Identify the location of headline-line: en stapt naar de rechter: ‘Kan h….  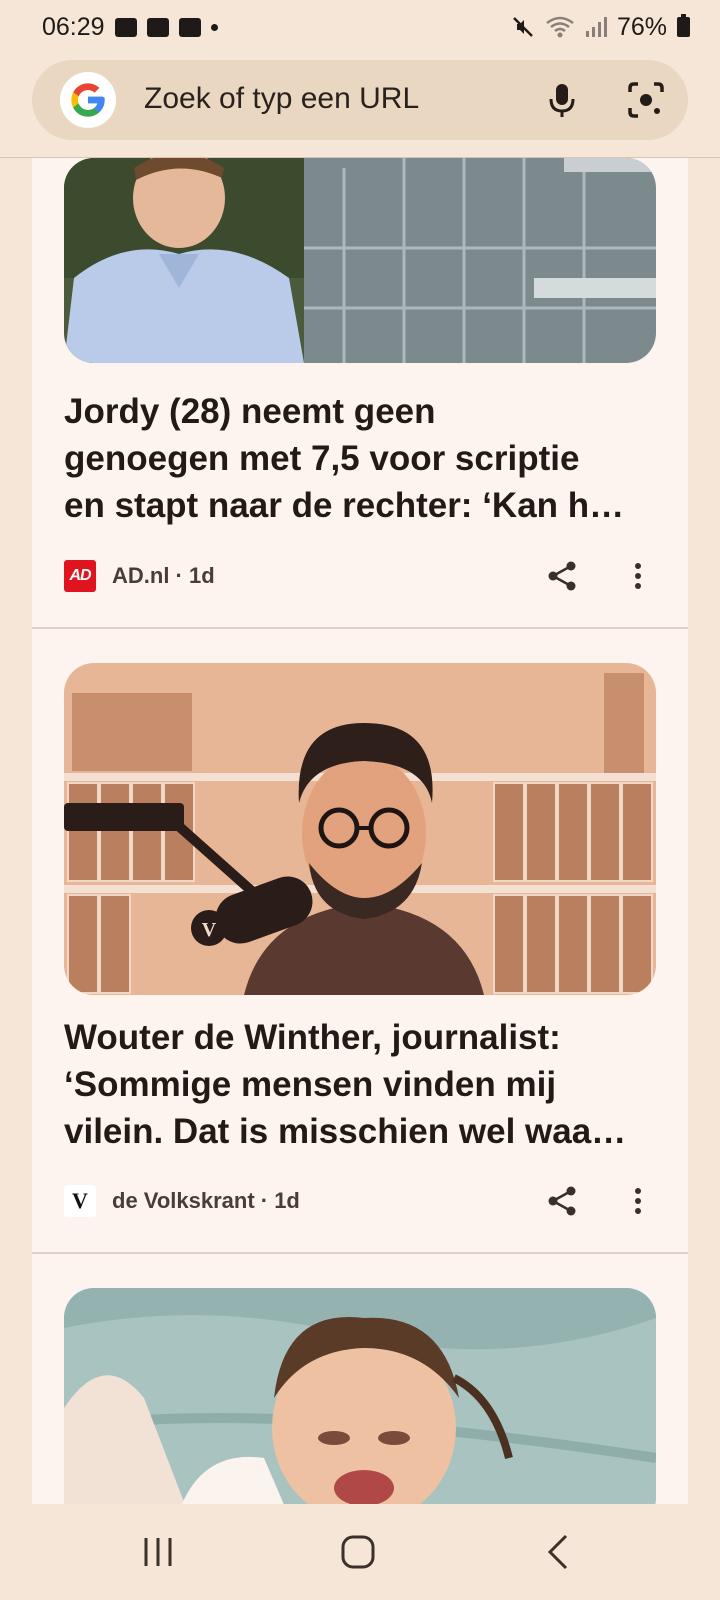
(344, 505).